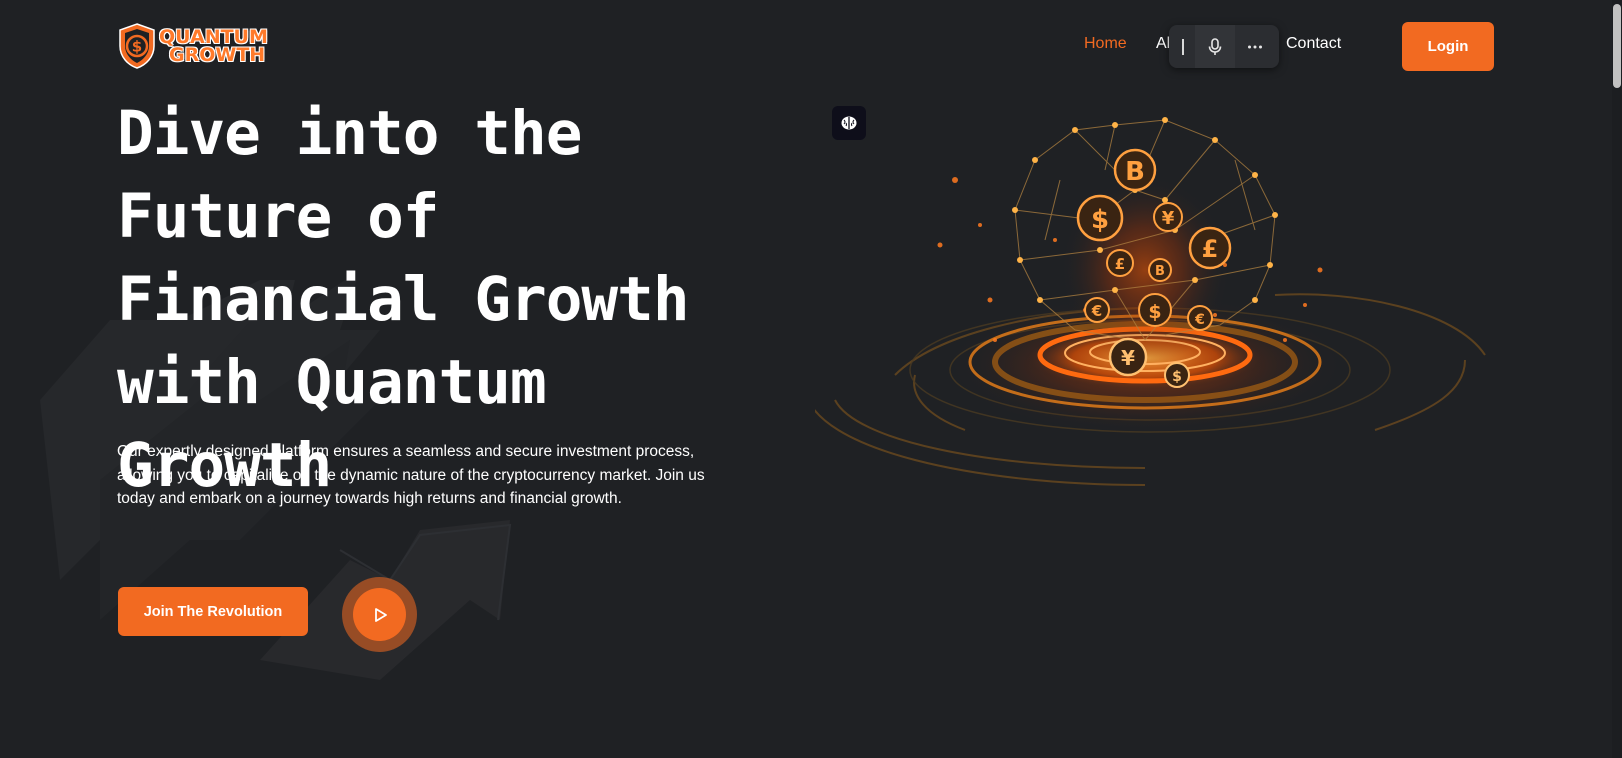  Describe the element at coordinates (217, 55) in the screenshot. I see `brand-name-line2: GROWTH` at that location.